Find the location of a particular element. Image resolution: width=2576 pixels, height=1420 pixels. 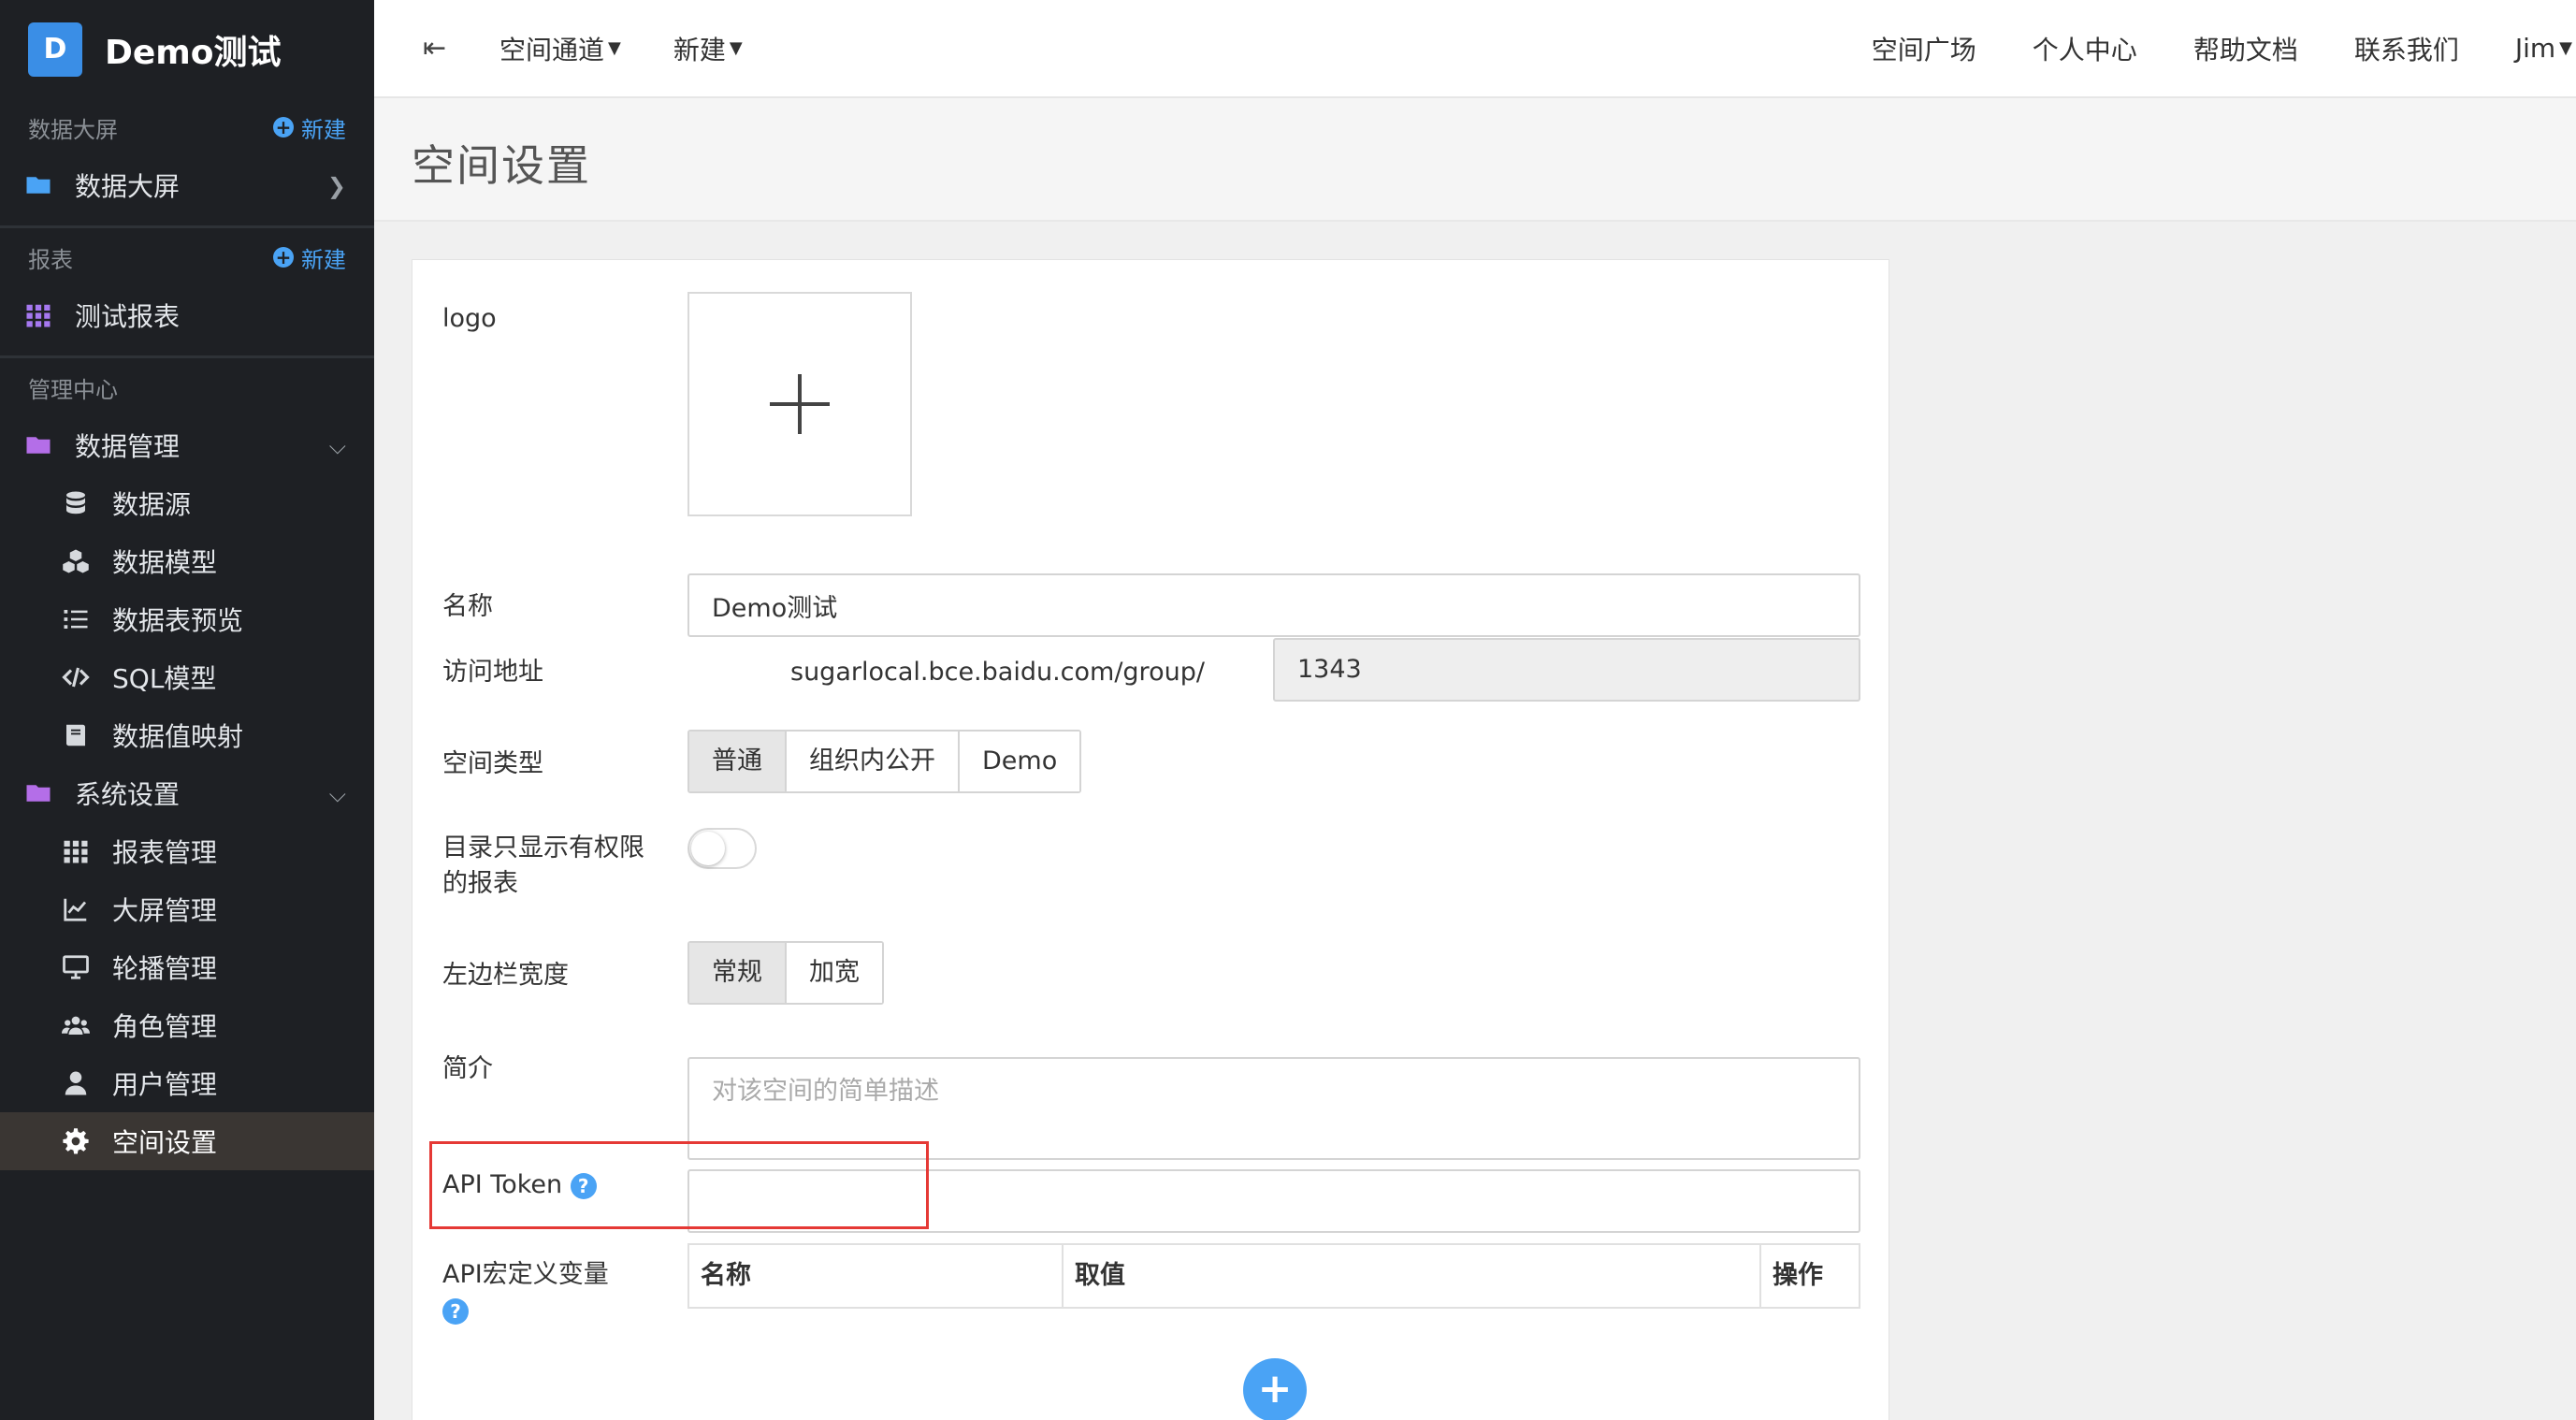

column-header-name: 名称 is located at coordinates (876, 1276).